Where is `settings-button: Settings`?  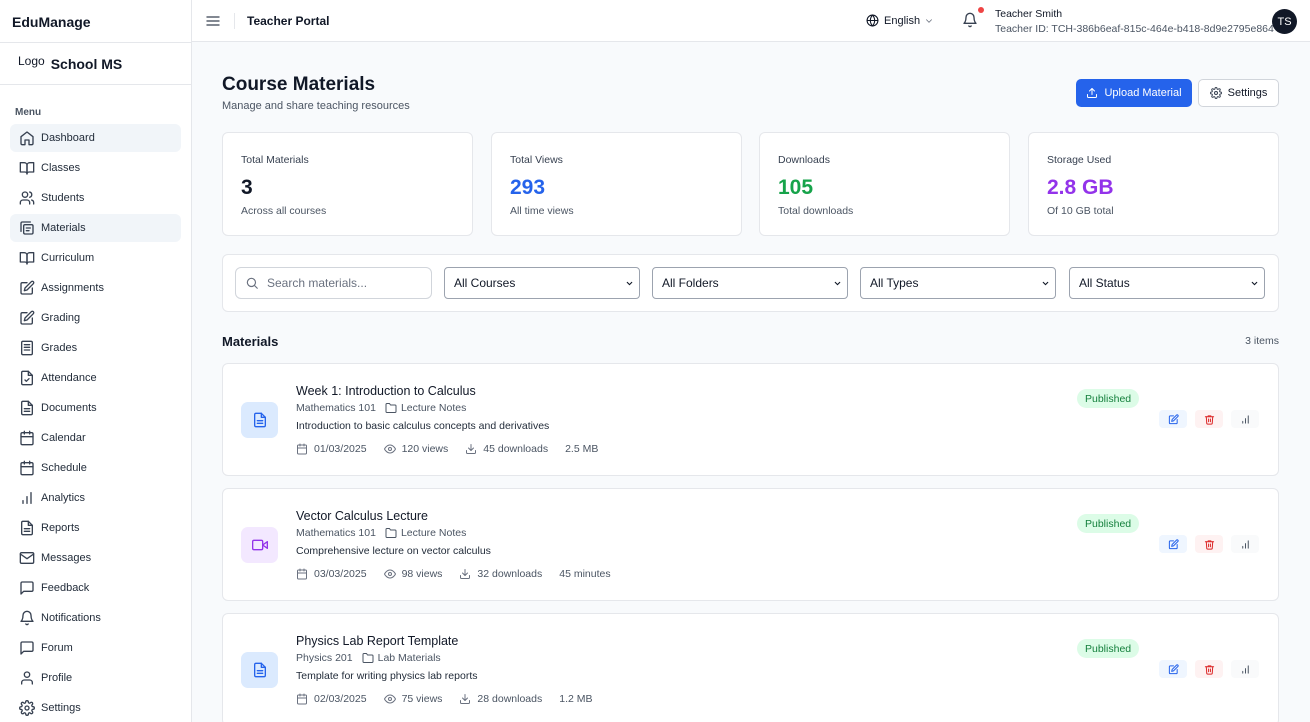
settings-button: Settings is located at coordinates (1238, 93).